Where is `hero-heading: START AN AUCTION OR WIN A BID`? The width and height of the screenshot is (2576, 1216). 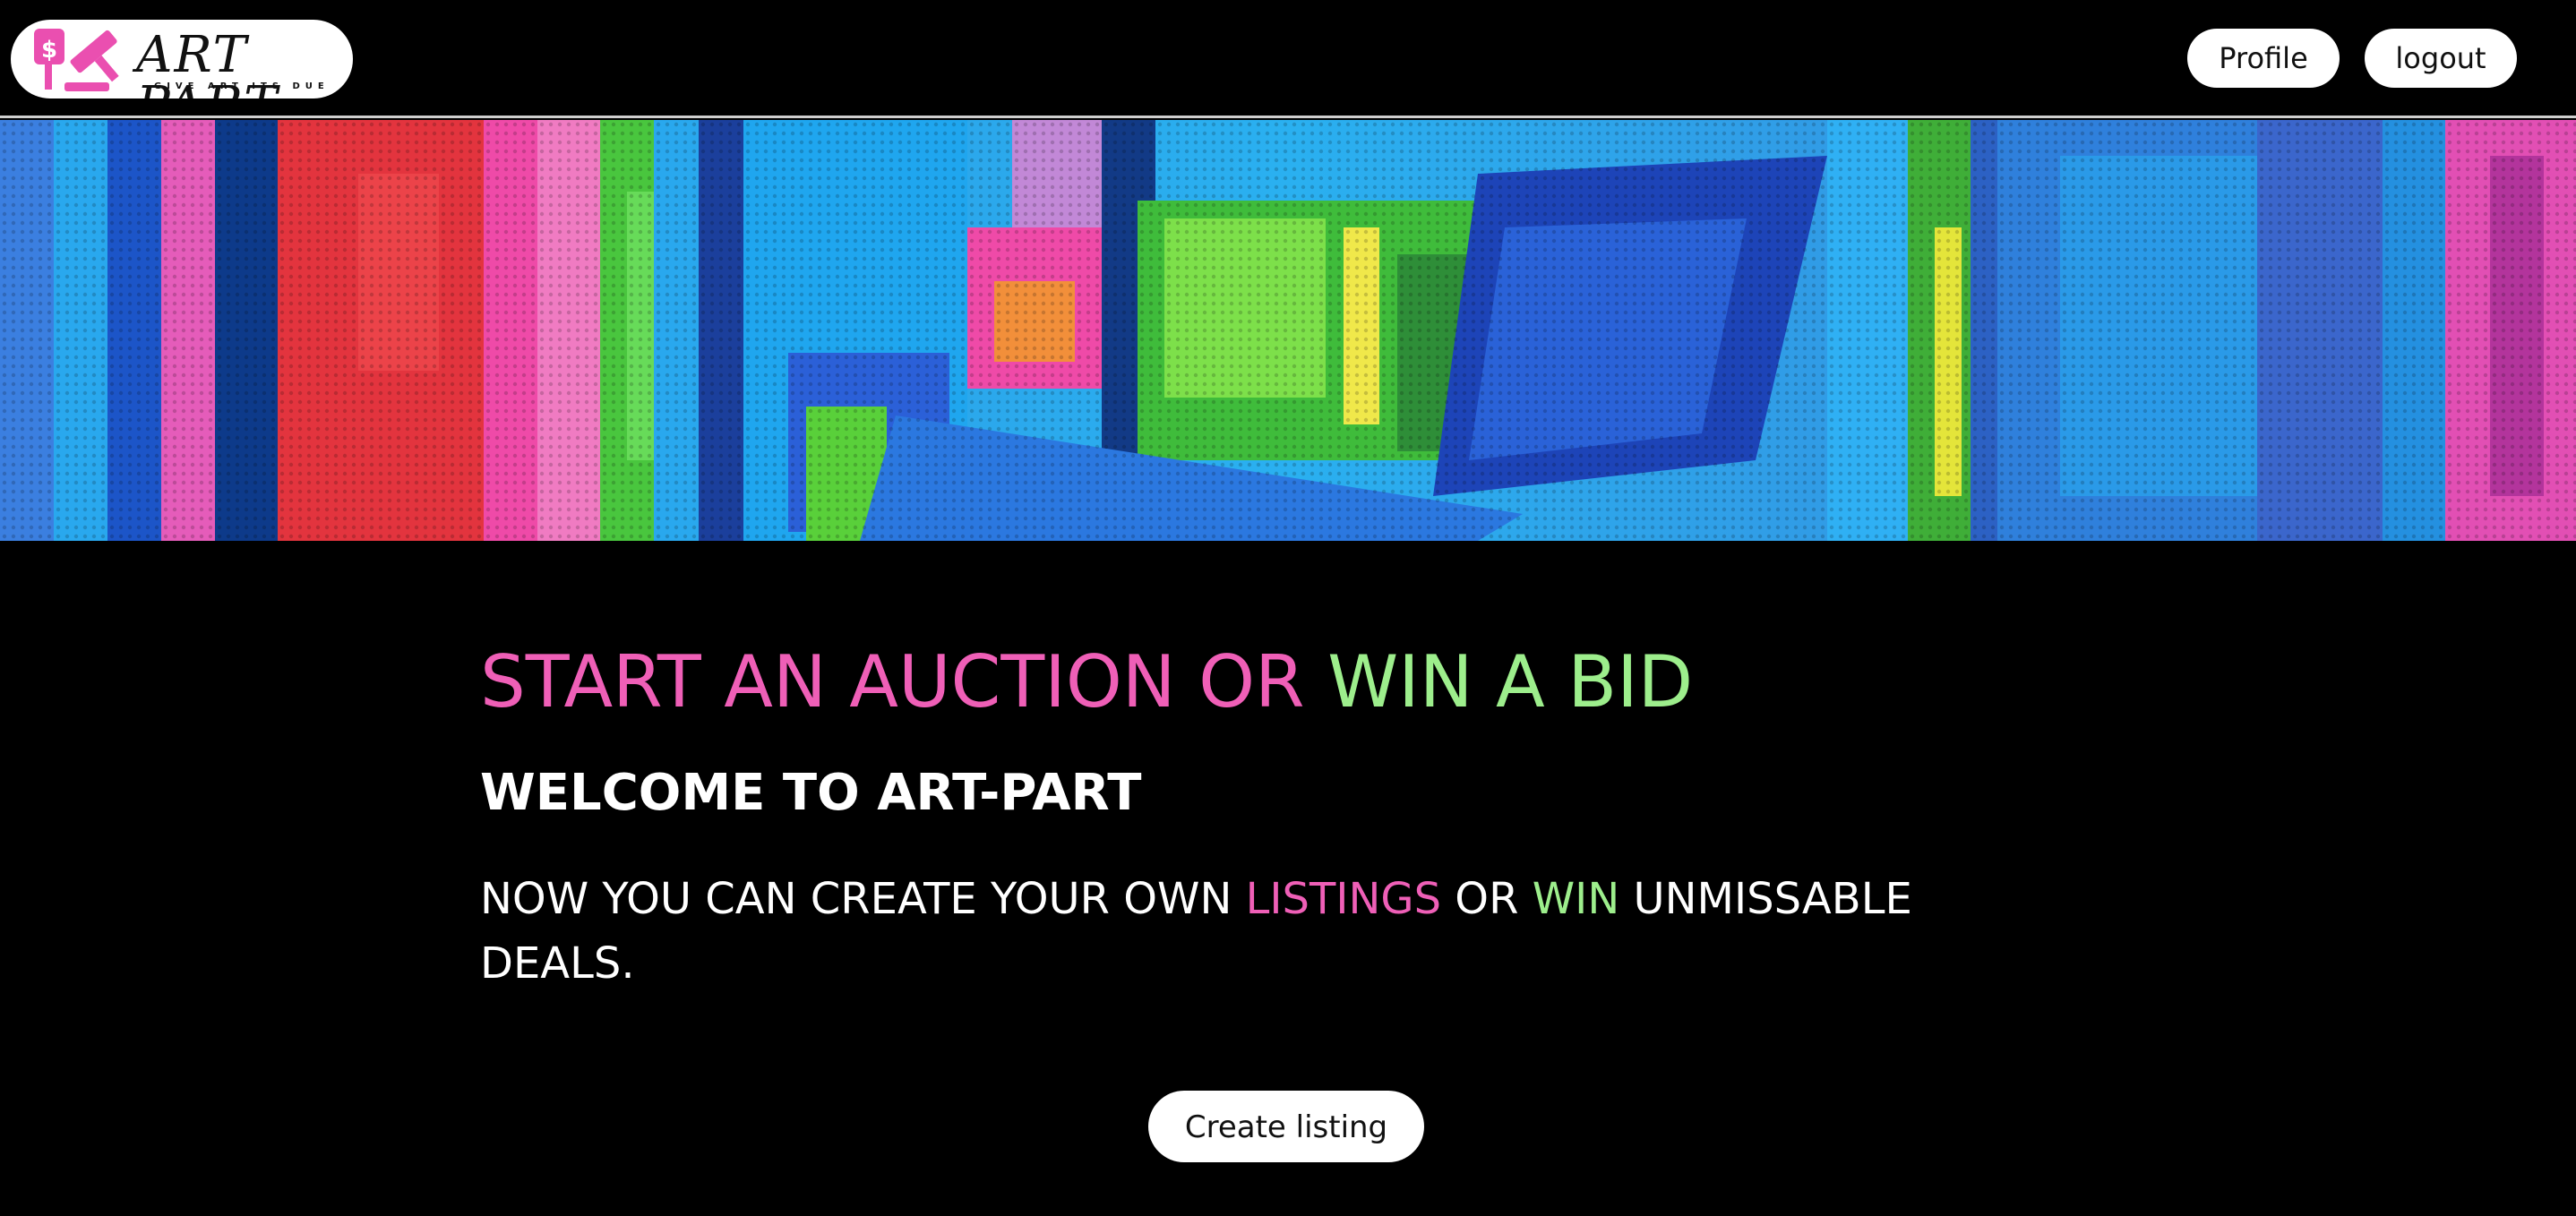 hero-heading: START AN AUCTION OR WIN A BID is located at coordinates (1086, 683).